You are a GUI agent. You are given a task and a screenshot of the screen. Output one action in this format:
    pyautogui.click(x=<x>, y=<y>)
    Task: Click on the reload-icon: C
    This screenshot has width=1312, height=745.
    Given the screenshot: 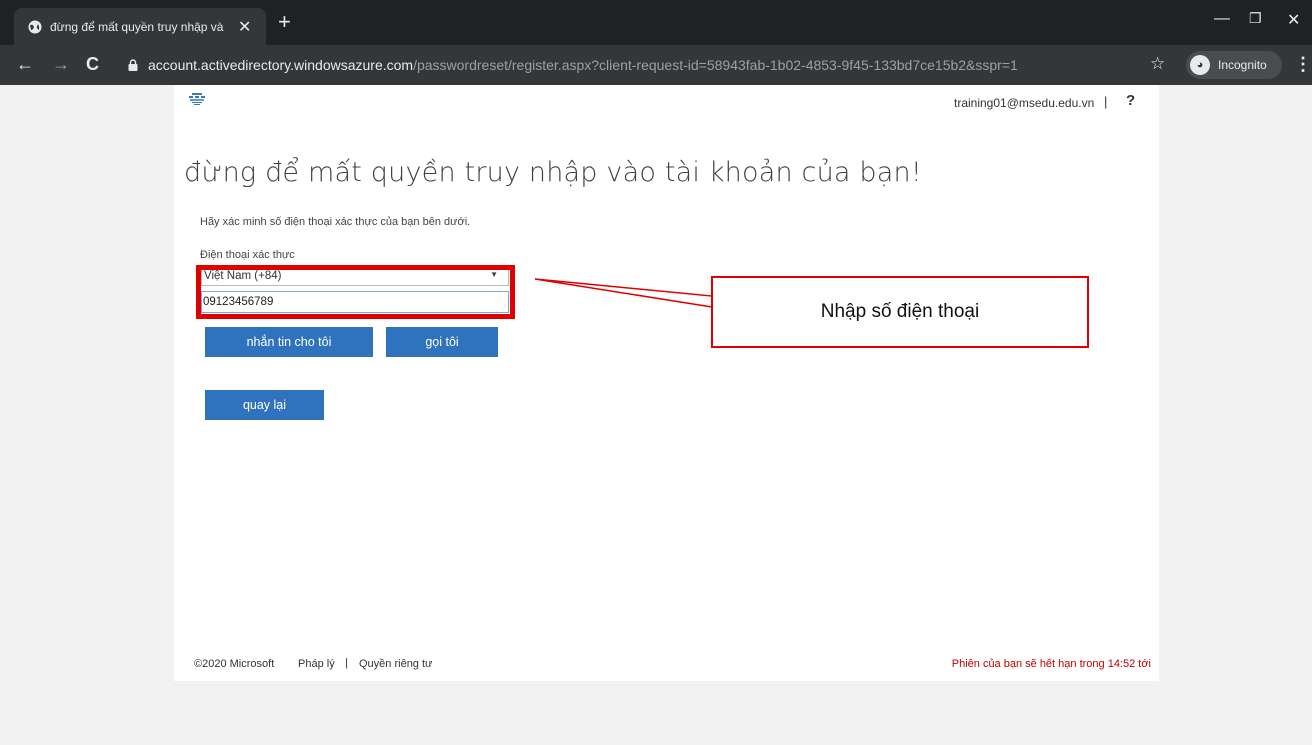 What is the action you would take?
    pyautogui.click(x=92, y=64)
    